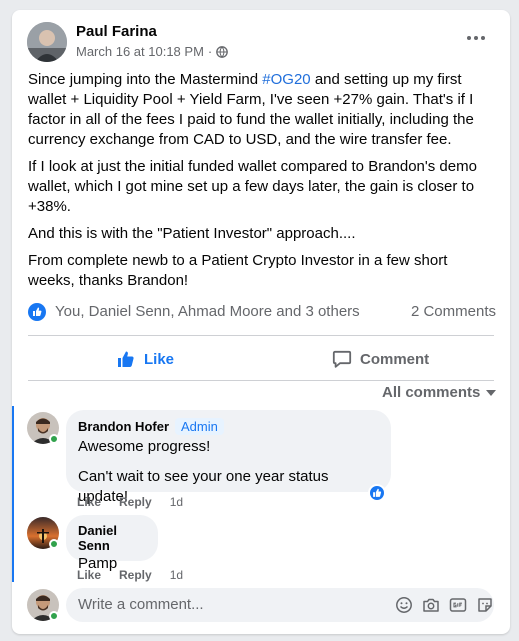  I want to click on like-button: Like, so click(145, 359).